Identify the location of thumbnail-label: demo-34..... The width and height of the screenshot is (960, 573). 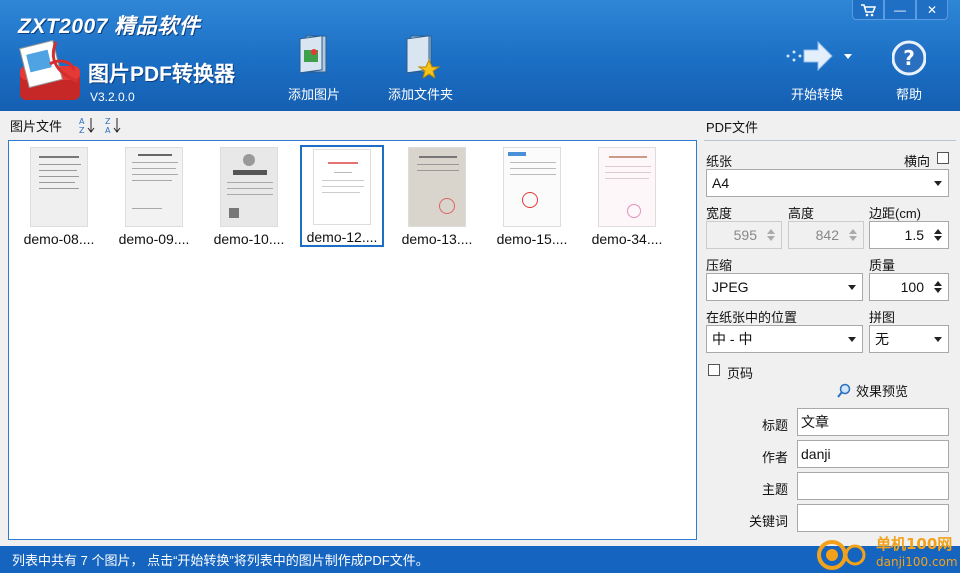
(627, 239).